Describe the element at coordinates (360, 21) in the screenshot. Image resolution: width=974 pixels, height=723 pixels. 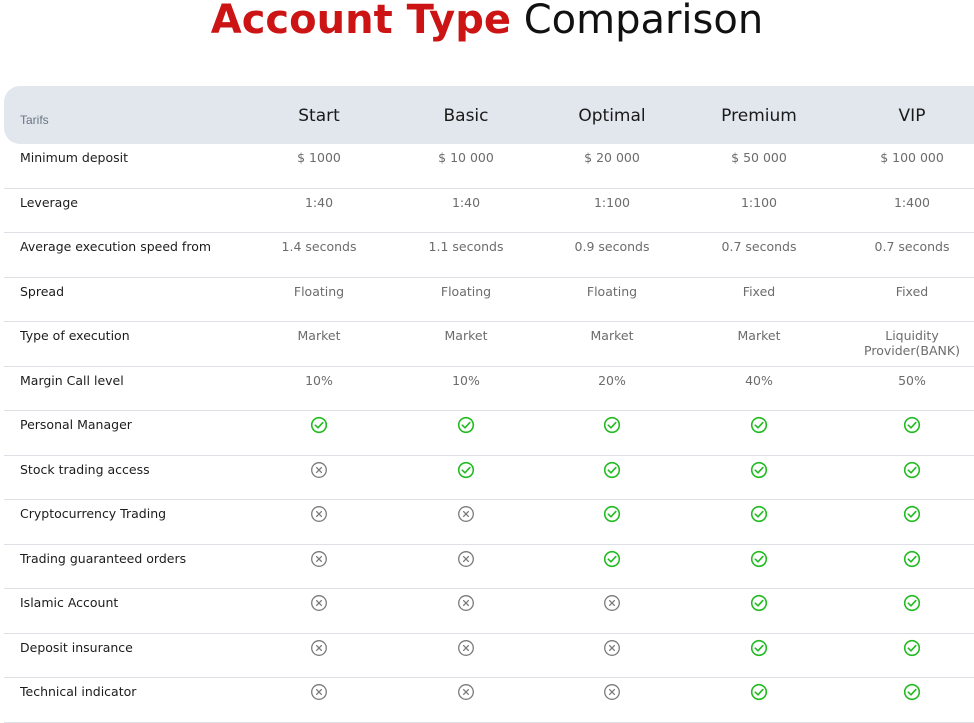
I see `title-accent: Account Type` at that location.